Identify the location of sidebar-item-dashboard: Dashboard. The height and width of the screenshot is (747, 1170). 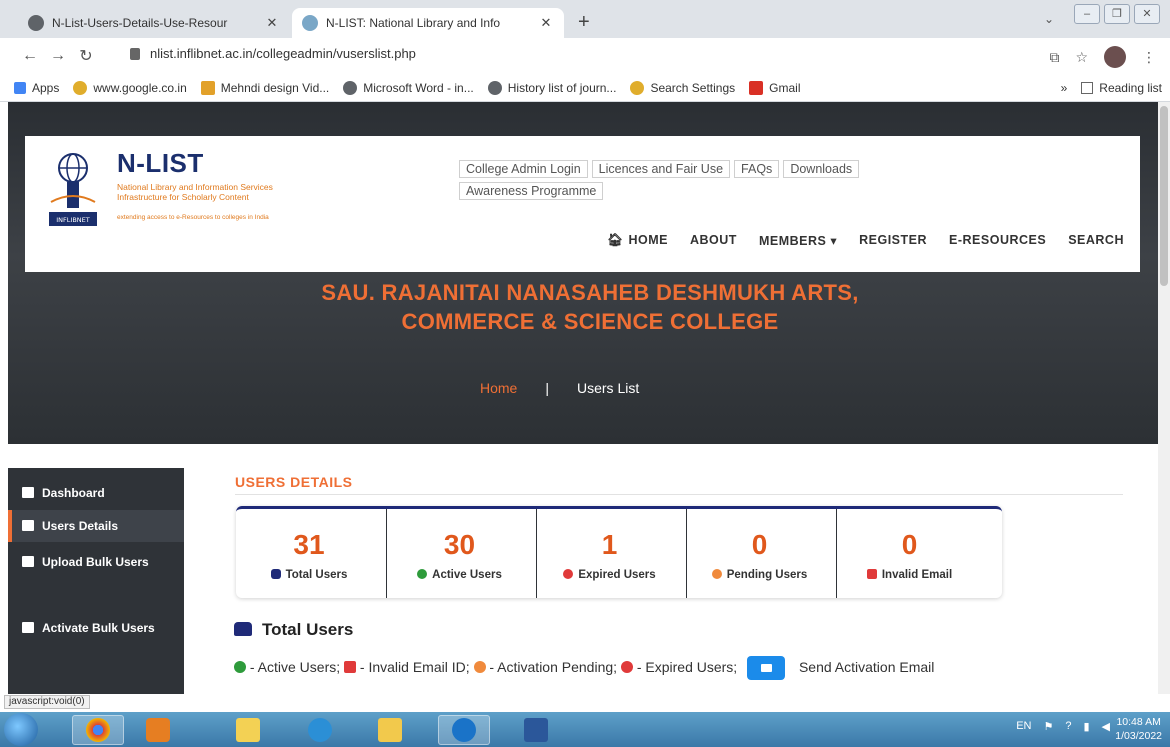
(96, 493).